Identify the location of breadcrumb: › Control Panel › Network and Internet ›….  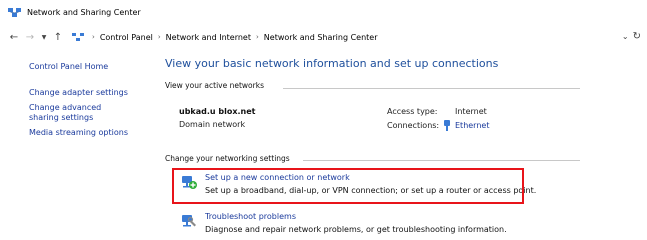
(225, 37).